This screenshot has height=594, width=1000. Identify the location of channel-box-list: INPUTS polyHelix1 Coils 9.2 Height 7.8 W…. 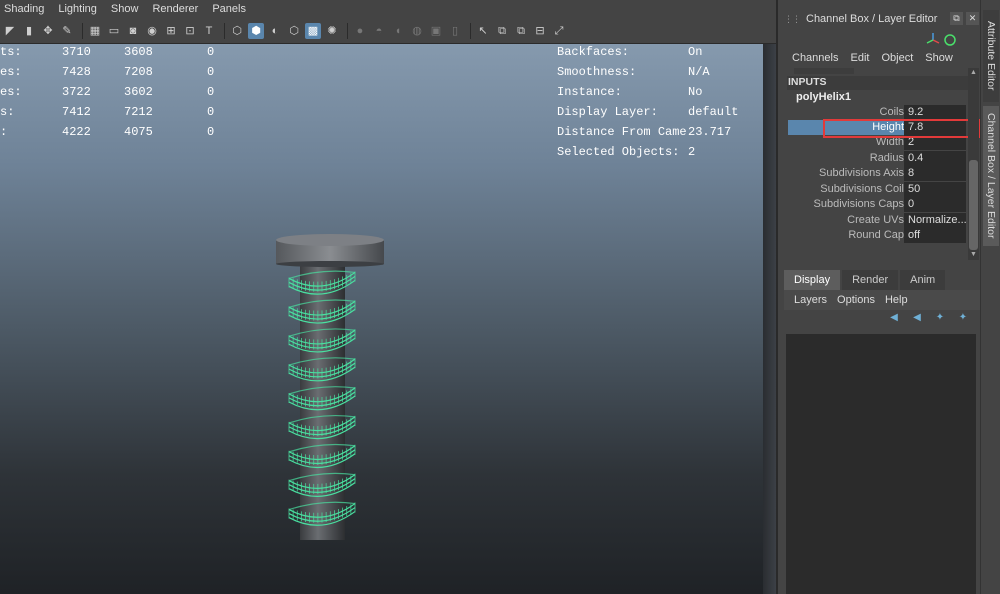
(877, 160).